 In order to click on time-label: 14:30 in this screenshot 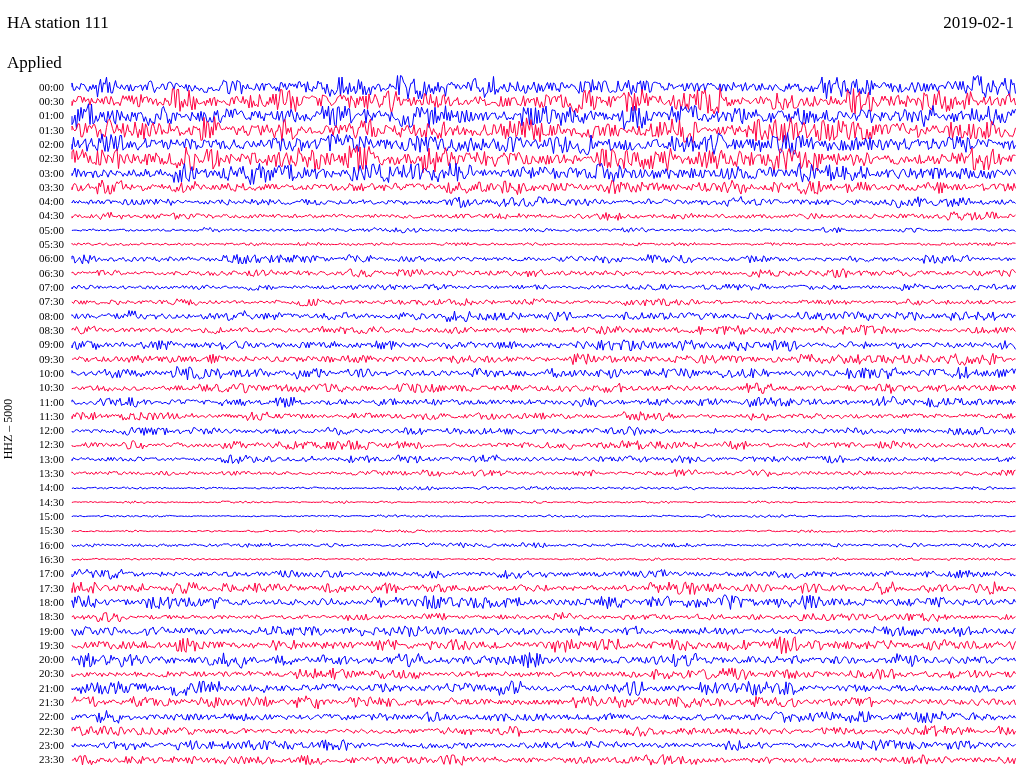, I will do `click(51, 502)`.